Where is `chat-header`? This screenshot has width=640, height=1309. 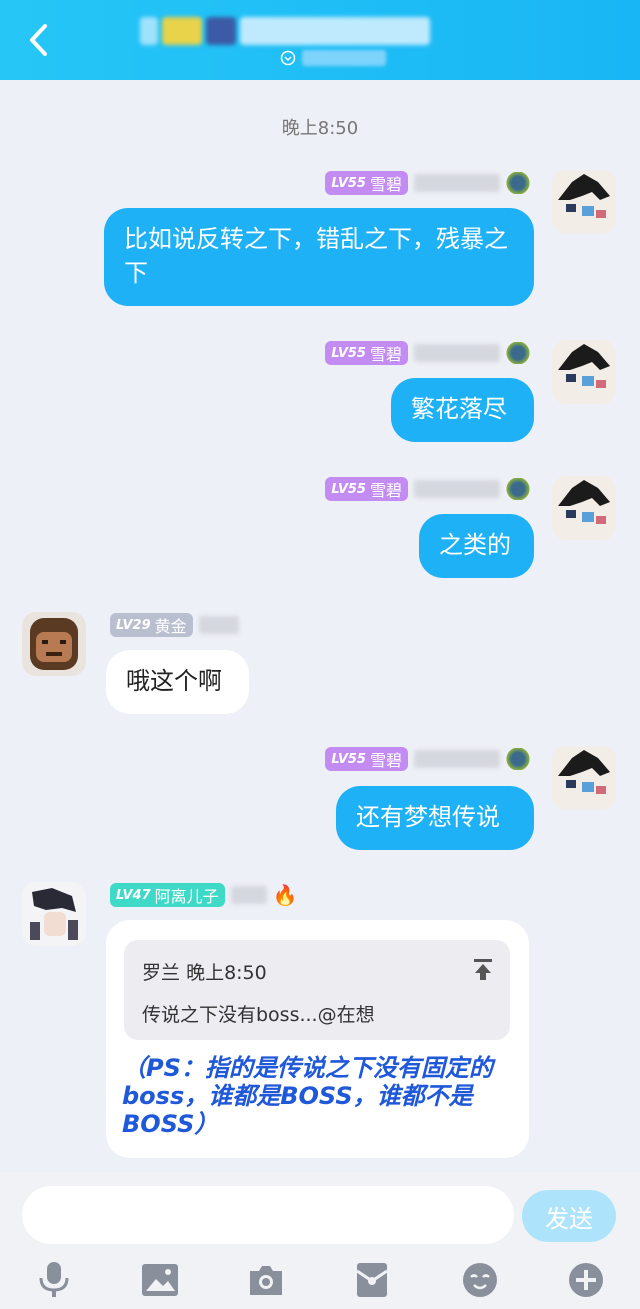 chat-header is located at coordinates (320, 40).